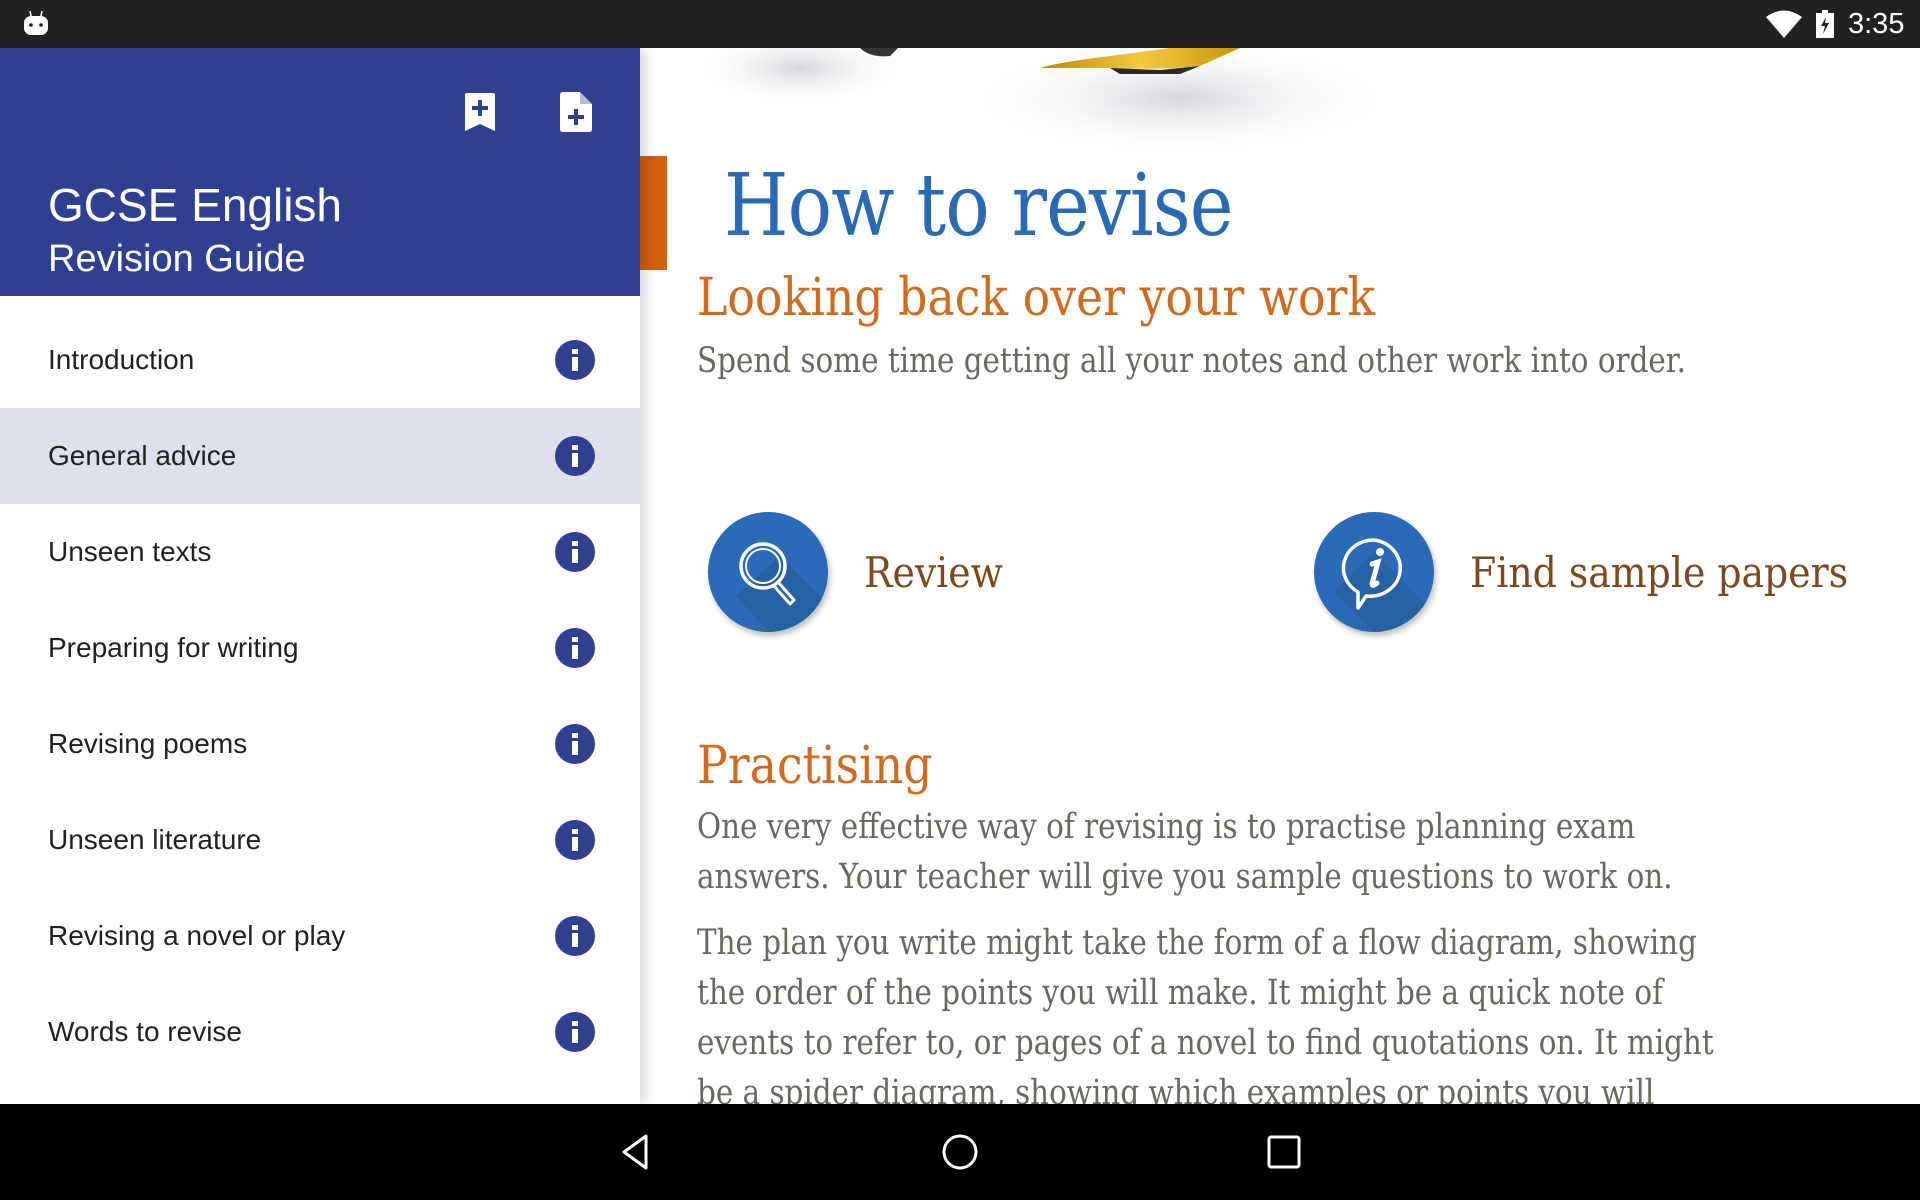 The image size is (1920, 1200). Describe the element at coordinates (142, 455) in the screenshot. I see `nav-item-label: General advice` at that location.